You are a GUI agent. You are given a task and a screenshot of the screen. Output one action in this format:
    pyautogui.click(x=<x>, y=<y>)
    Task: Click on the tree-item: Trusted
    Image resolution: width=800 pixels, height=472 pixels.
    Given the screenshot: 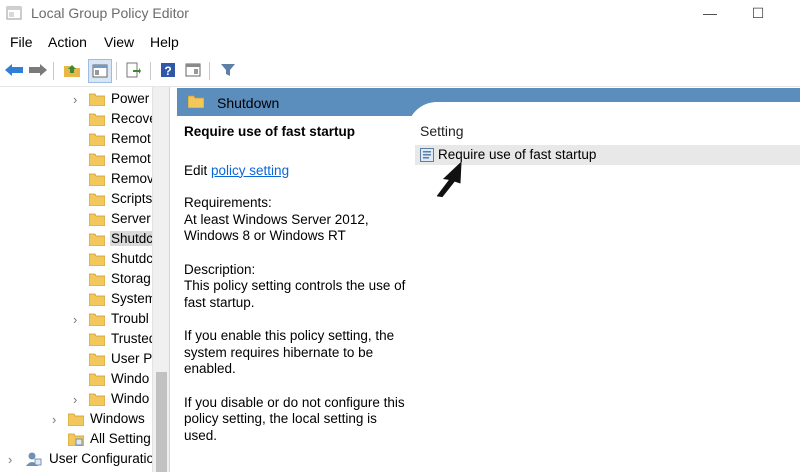 What is the action you would take?
    pyautogui.click(x=76, y=340)
    